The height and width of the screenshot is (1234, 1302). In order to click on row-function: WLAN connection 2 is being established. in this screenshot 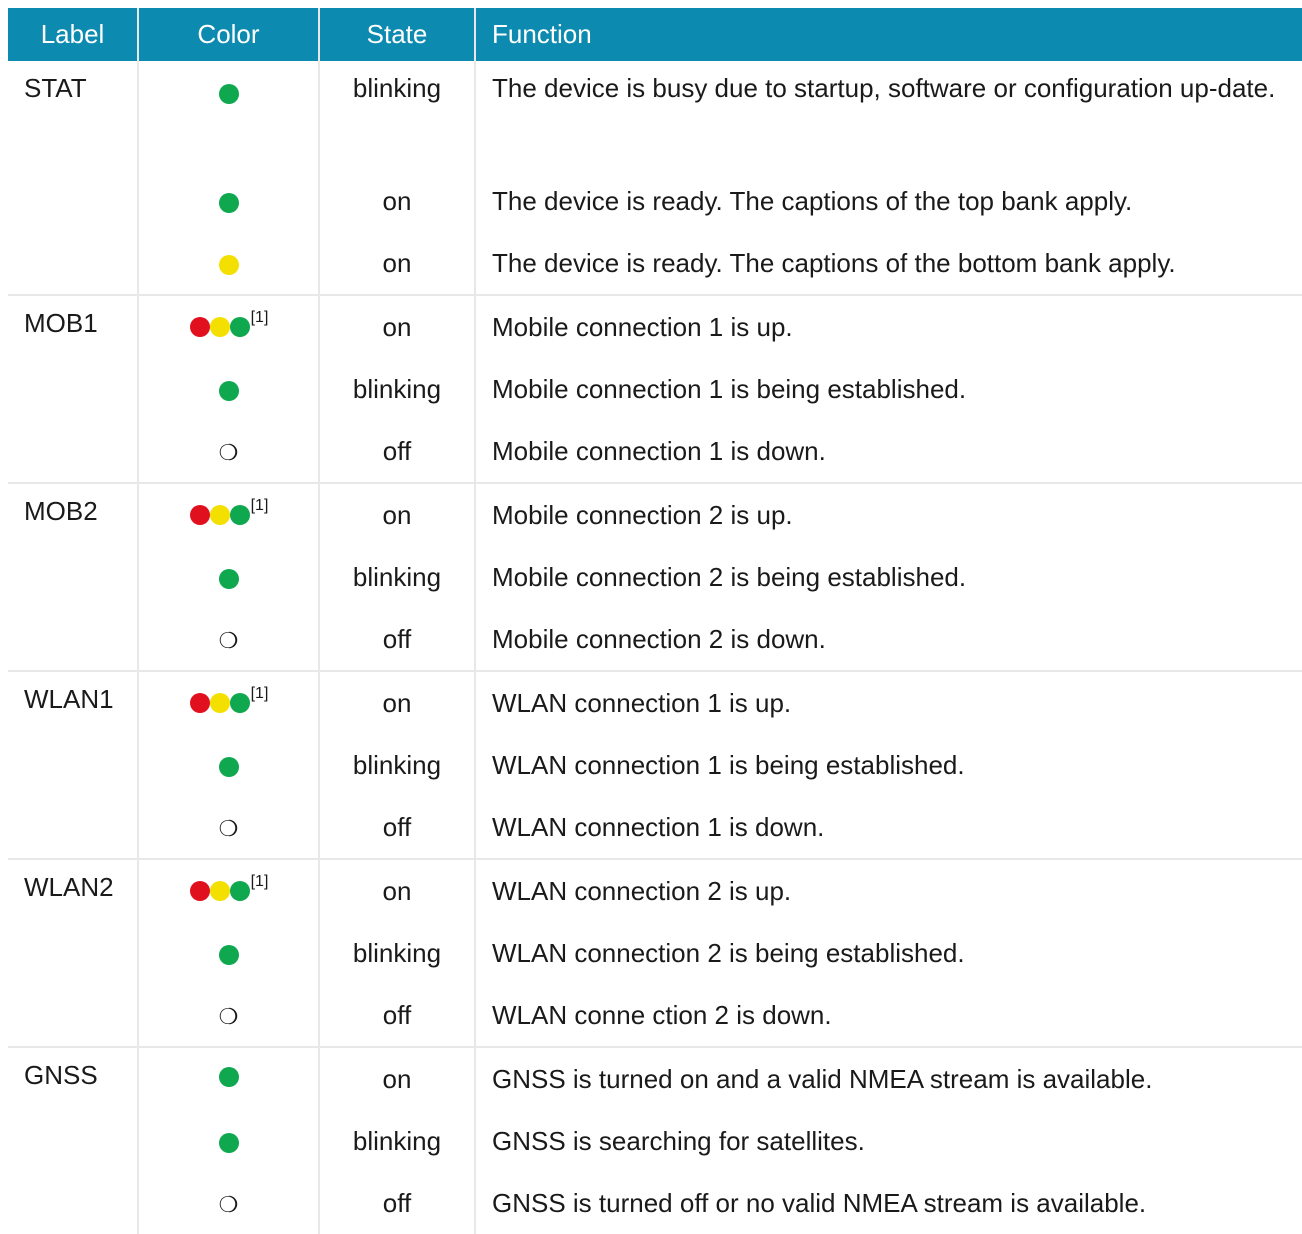, I will do `click(728, 952)`.